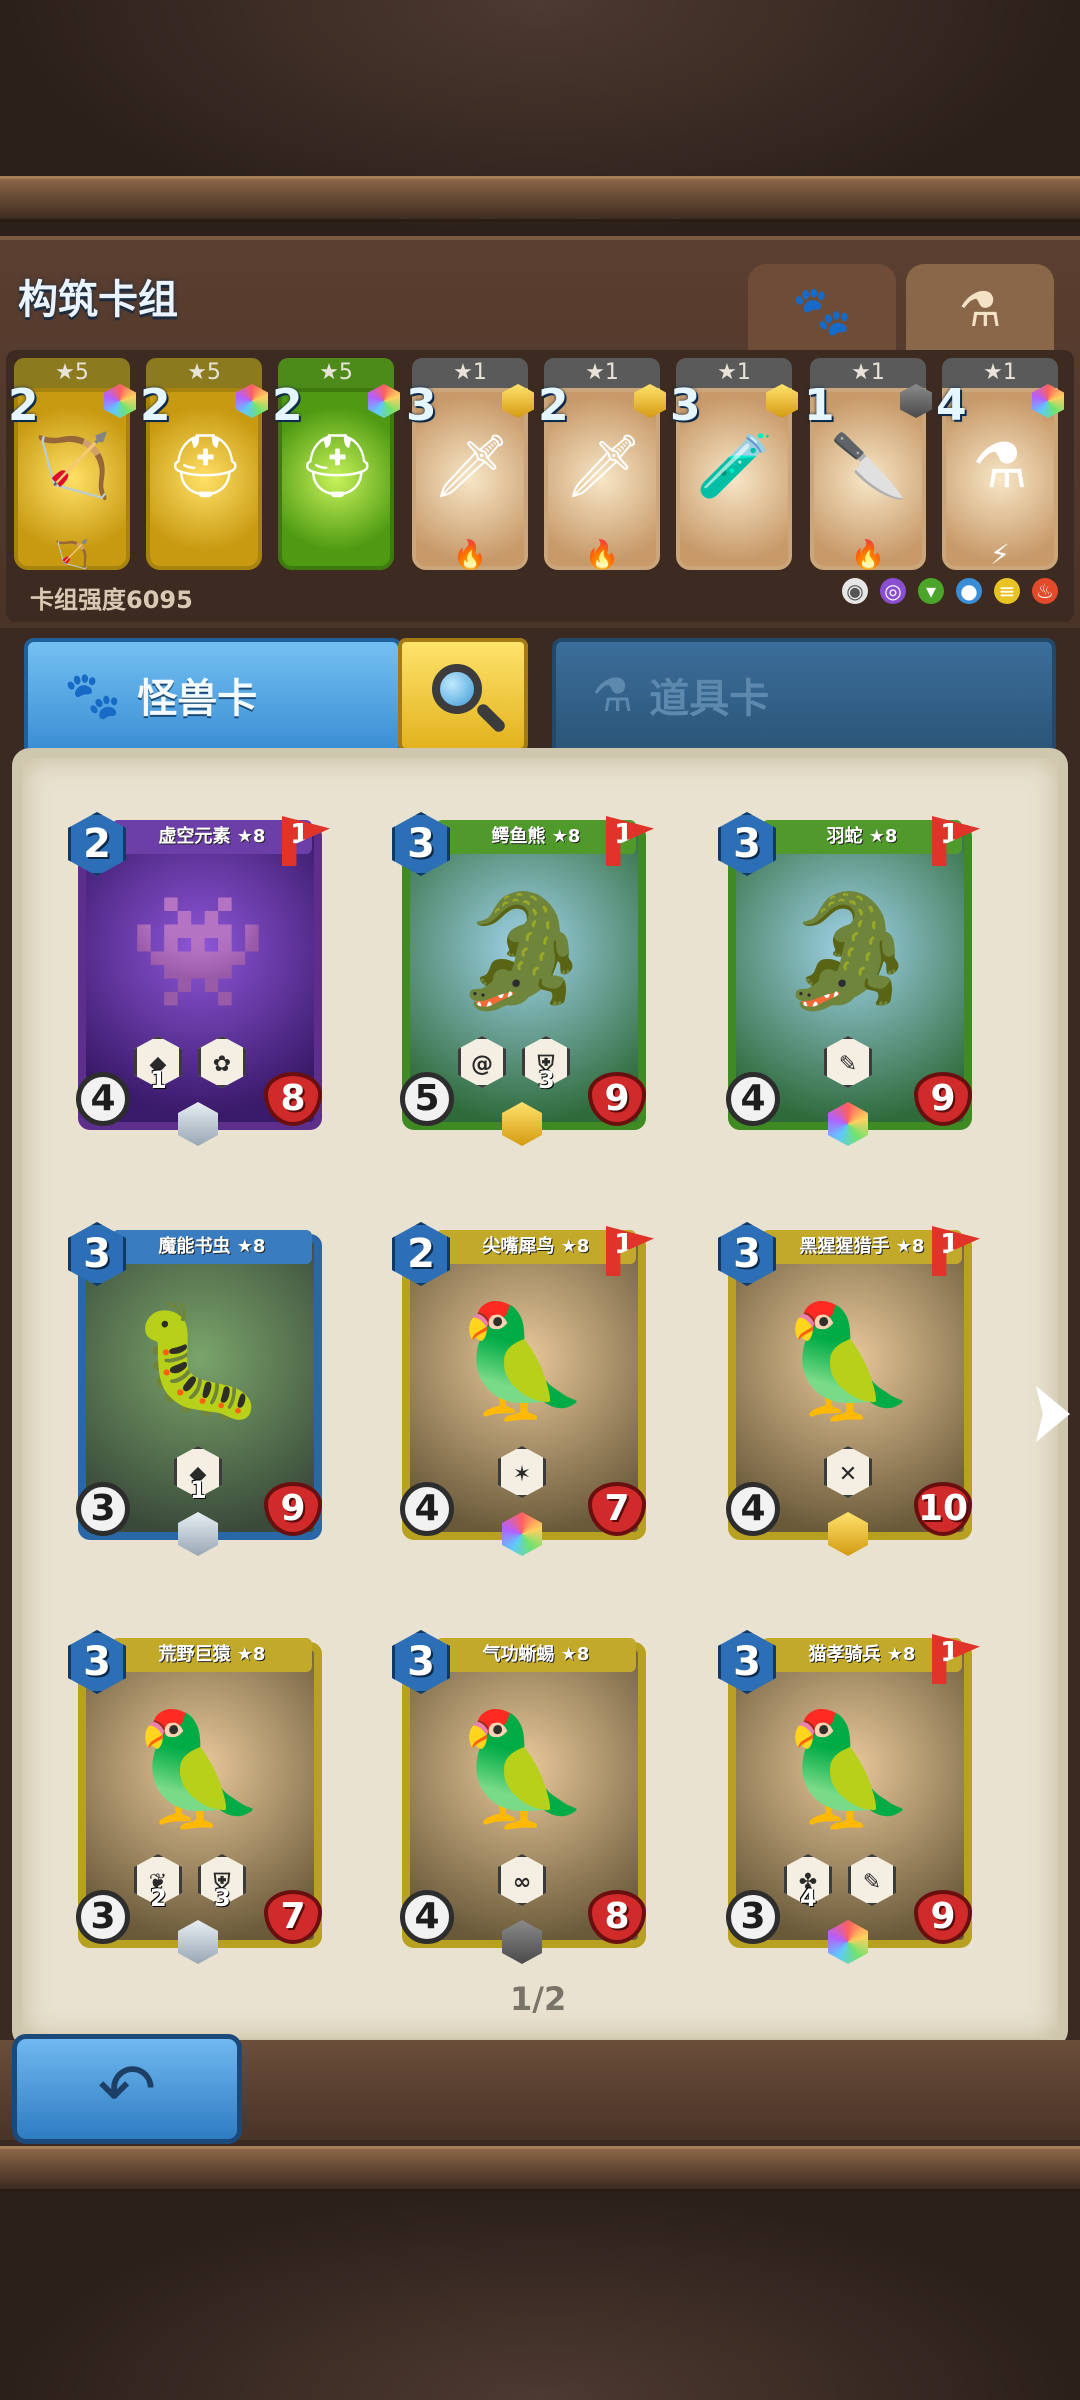 The width and height of the screenshot is (1080, 2400). What do you see at coordinates (1045, 591) in the screenshot?
I see `fire-icon: ♨` at bounding box center [1045, 591].